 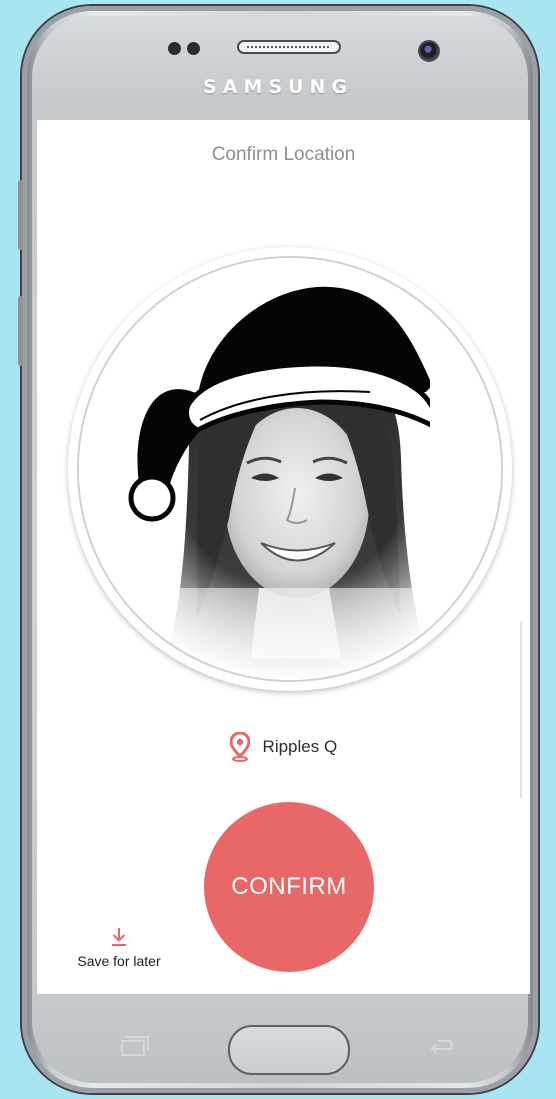 What do you see at coordinates (300, 746) in the screenshot?
I see `location-name: Ripples Q` at bounding box center [300, 746].